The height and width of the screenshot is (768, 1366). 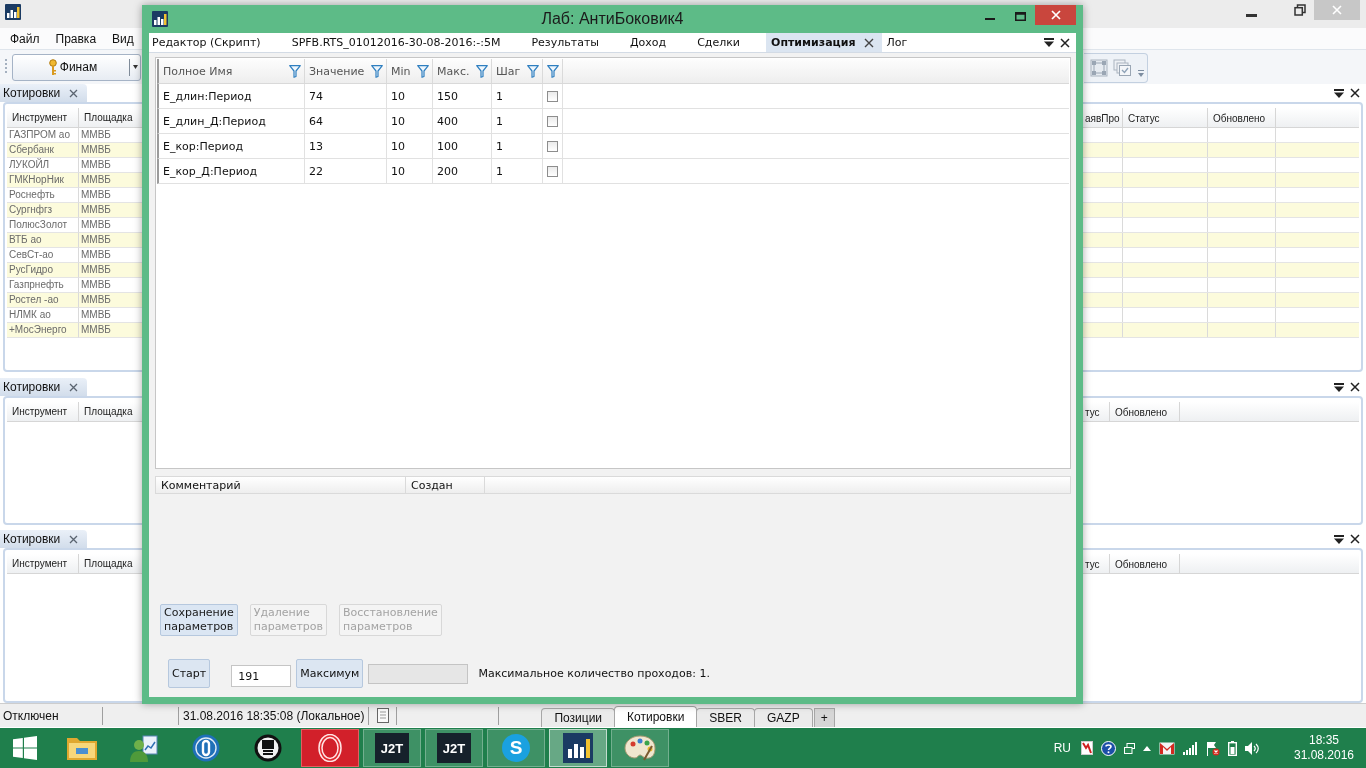 I want to click on action-button: Сохранение параметров, so click(x=199, y=620).